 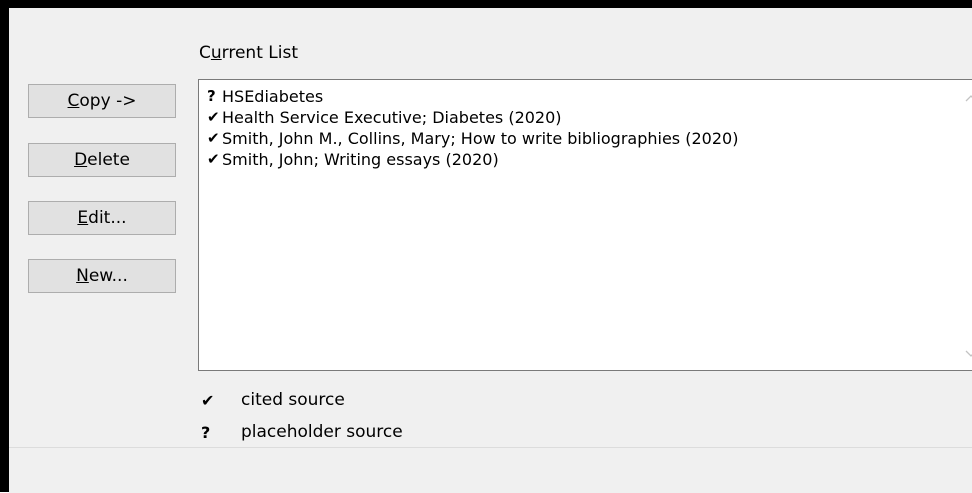 I want to click on legend-cited: ✔ cited source, so click(x=302, y=400).